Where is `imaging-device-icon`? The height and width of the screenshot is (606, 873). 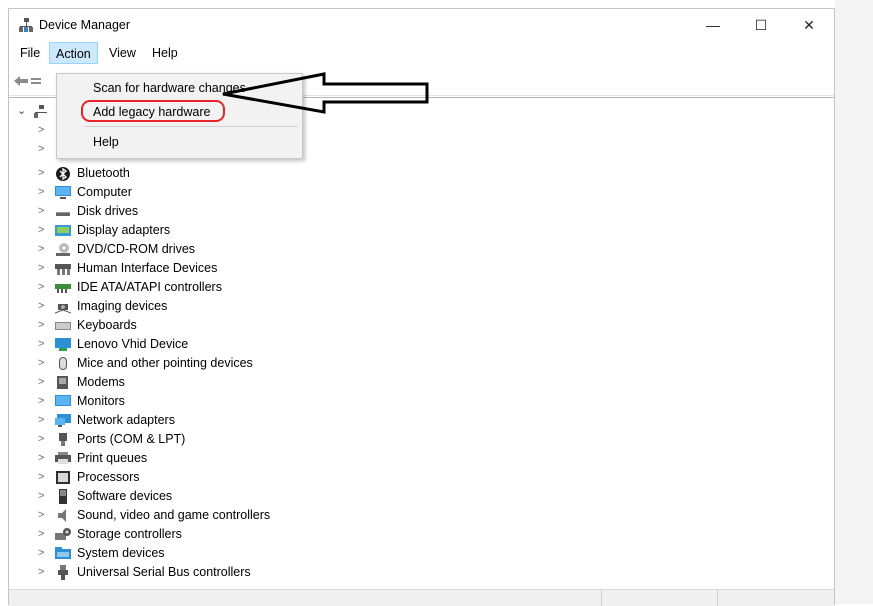 imaging-device-icon is located at coordinates (63, 309).